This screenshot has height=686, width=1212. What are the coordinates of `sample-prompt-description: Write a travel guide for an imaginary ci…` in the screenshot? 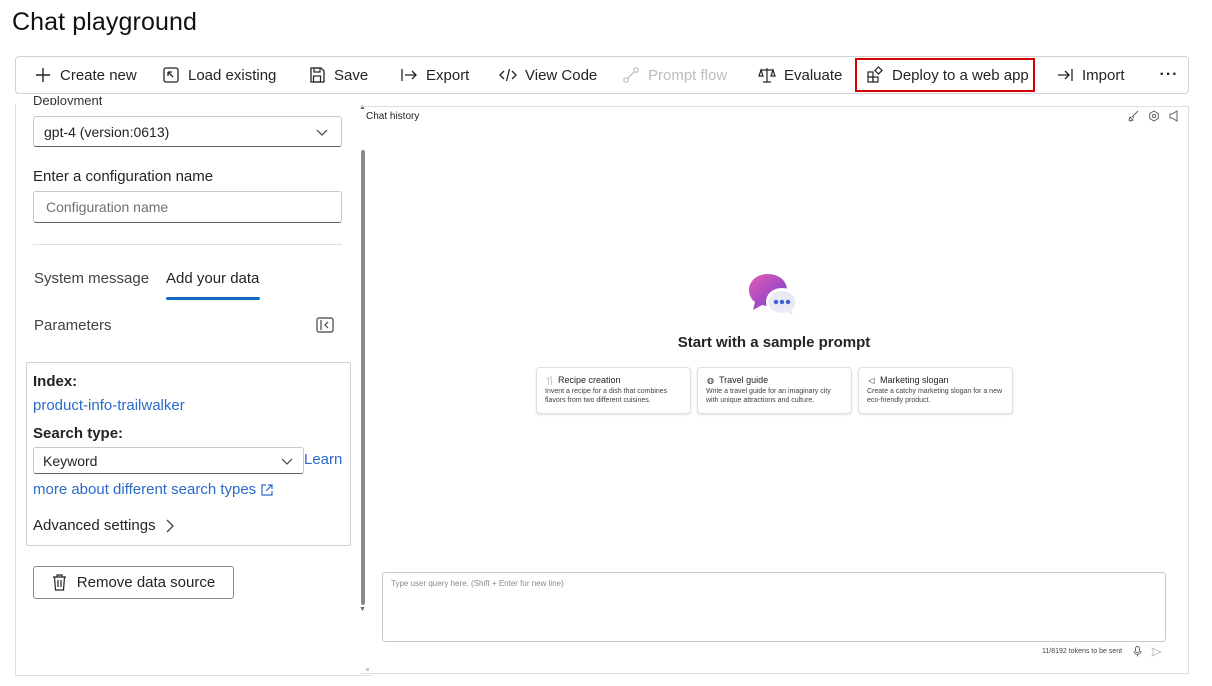 It's located at (768, 396).